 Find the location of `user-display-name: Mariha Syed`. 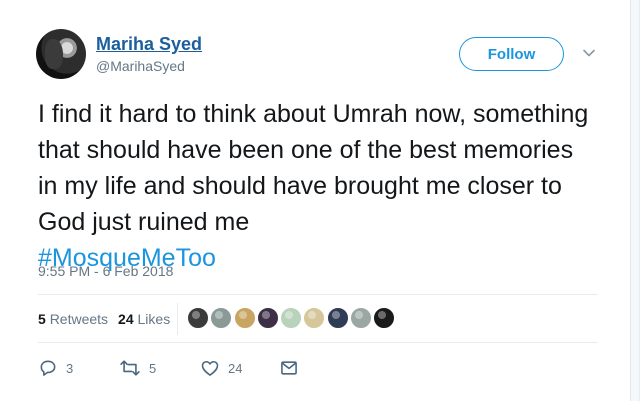

user-display-name: Mariha Syed is located at coordinates (149, 44).